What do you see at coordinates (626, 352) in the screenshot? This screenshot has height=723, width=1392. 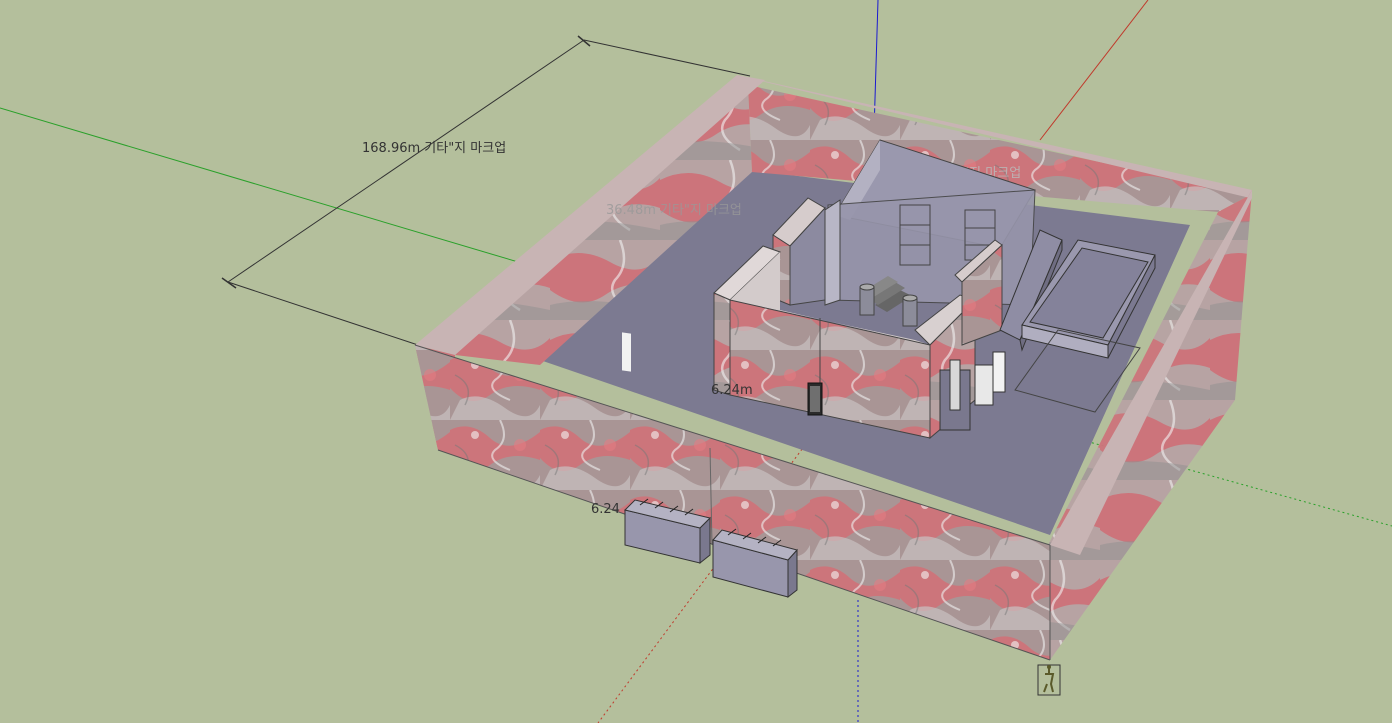 I see `wall-opening` at bounding box center [626, 352].